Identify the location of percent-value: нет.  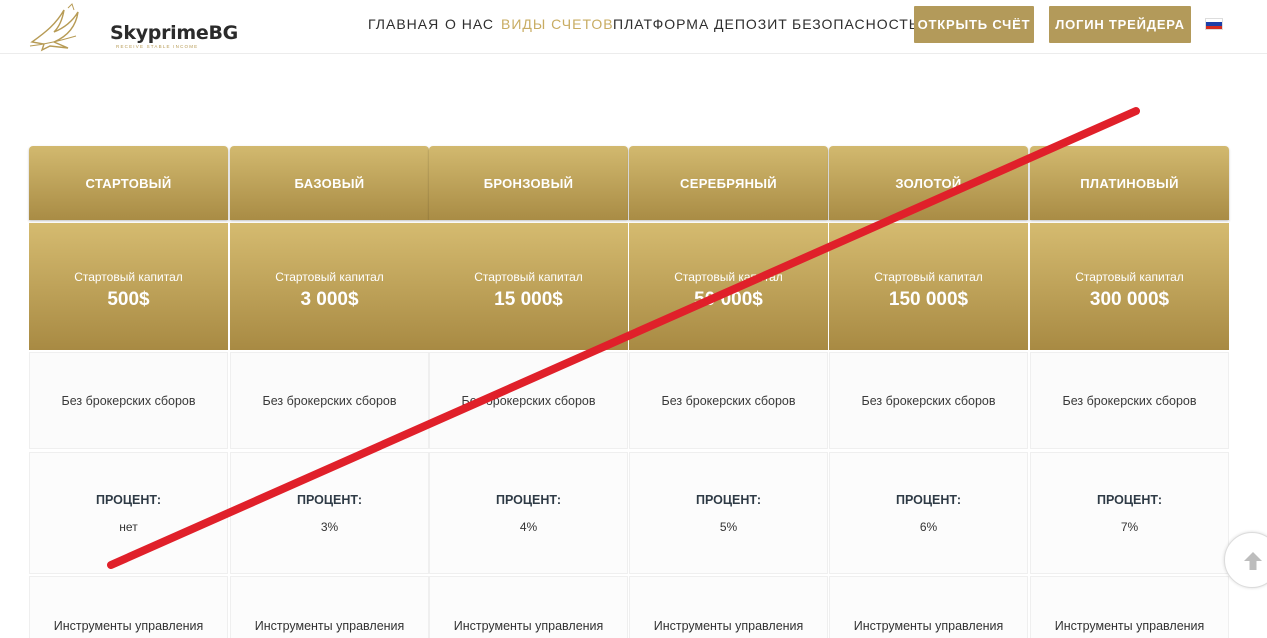
(128, 527).